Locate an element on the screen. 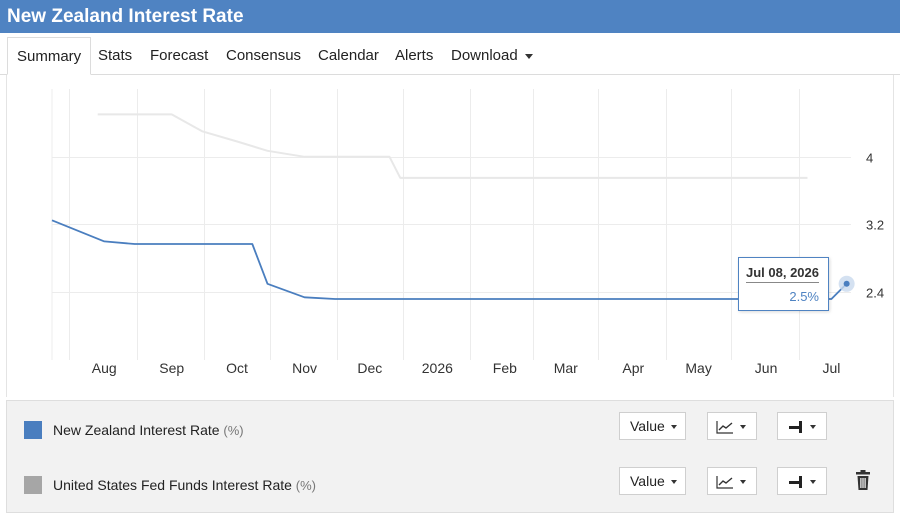 Image resolution: width=900 pixels, height=519 pixels. page-title: New Zealand Interest Rate is located at coordinates (450, 16).